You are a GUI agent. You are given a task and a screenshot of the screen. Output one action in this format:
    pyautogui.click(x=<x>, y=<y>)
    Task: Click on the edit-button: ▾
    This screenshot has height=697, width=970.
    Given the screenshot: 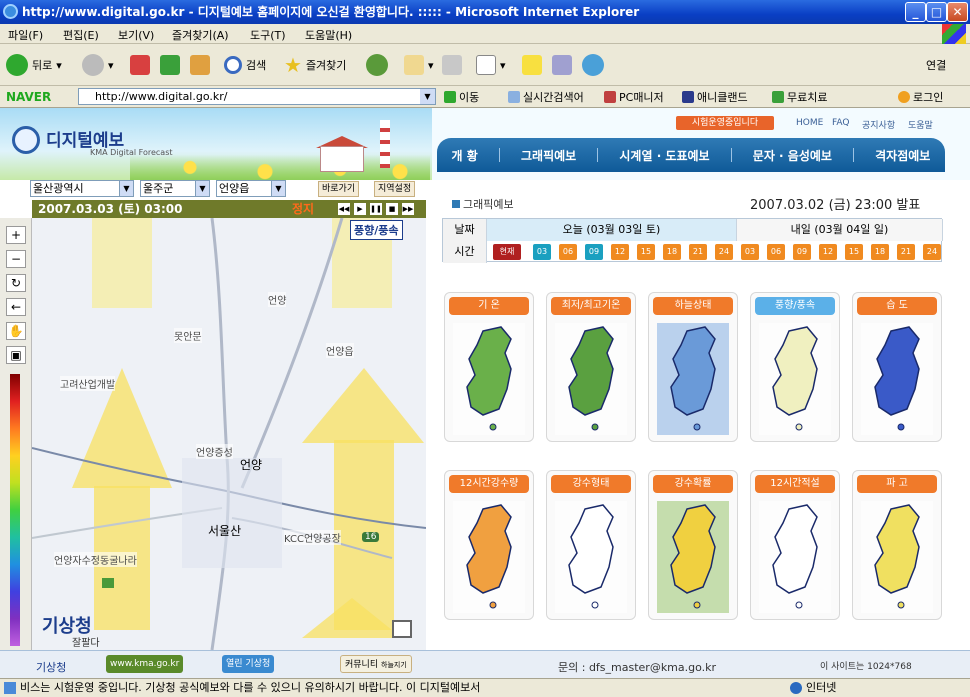 What is the action you would take?
    pyautogui.click(x=491, y=65)
    